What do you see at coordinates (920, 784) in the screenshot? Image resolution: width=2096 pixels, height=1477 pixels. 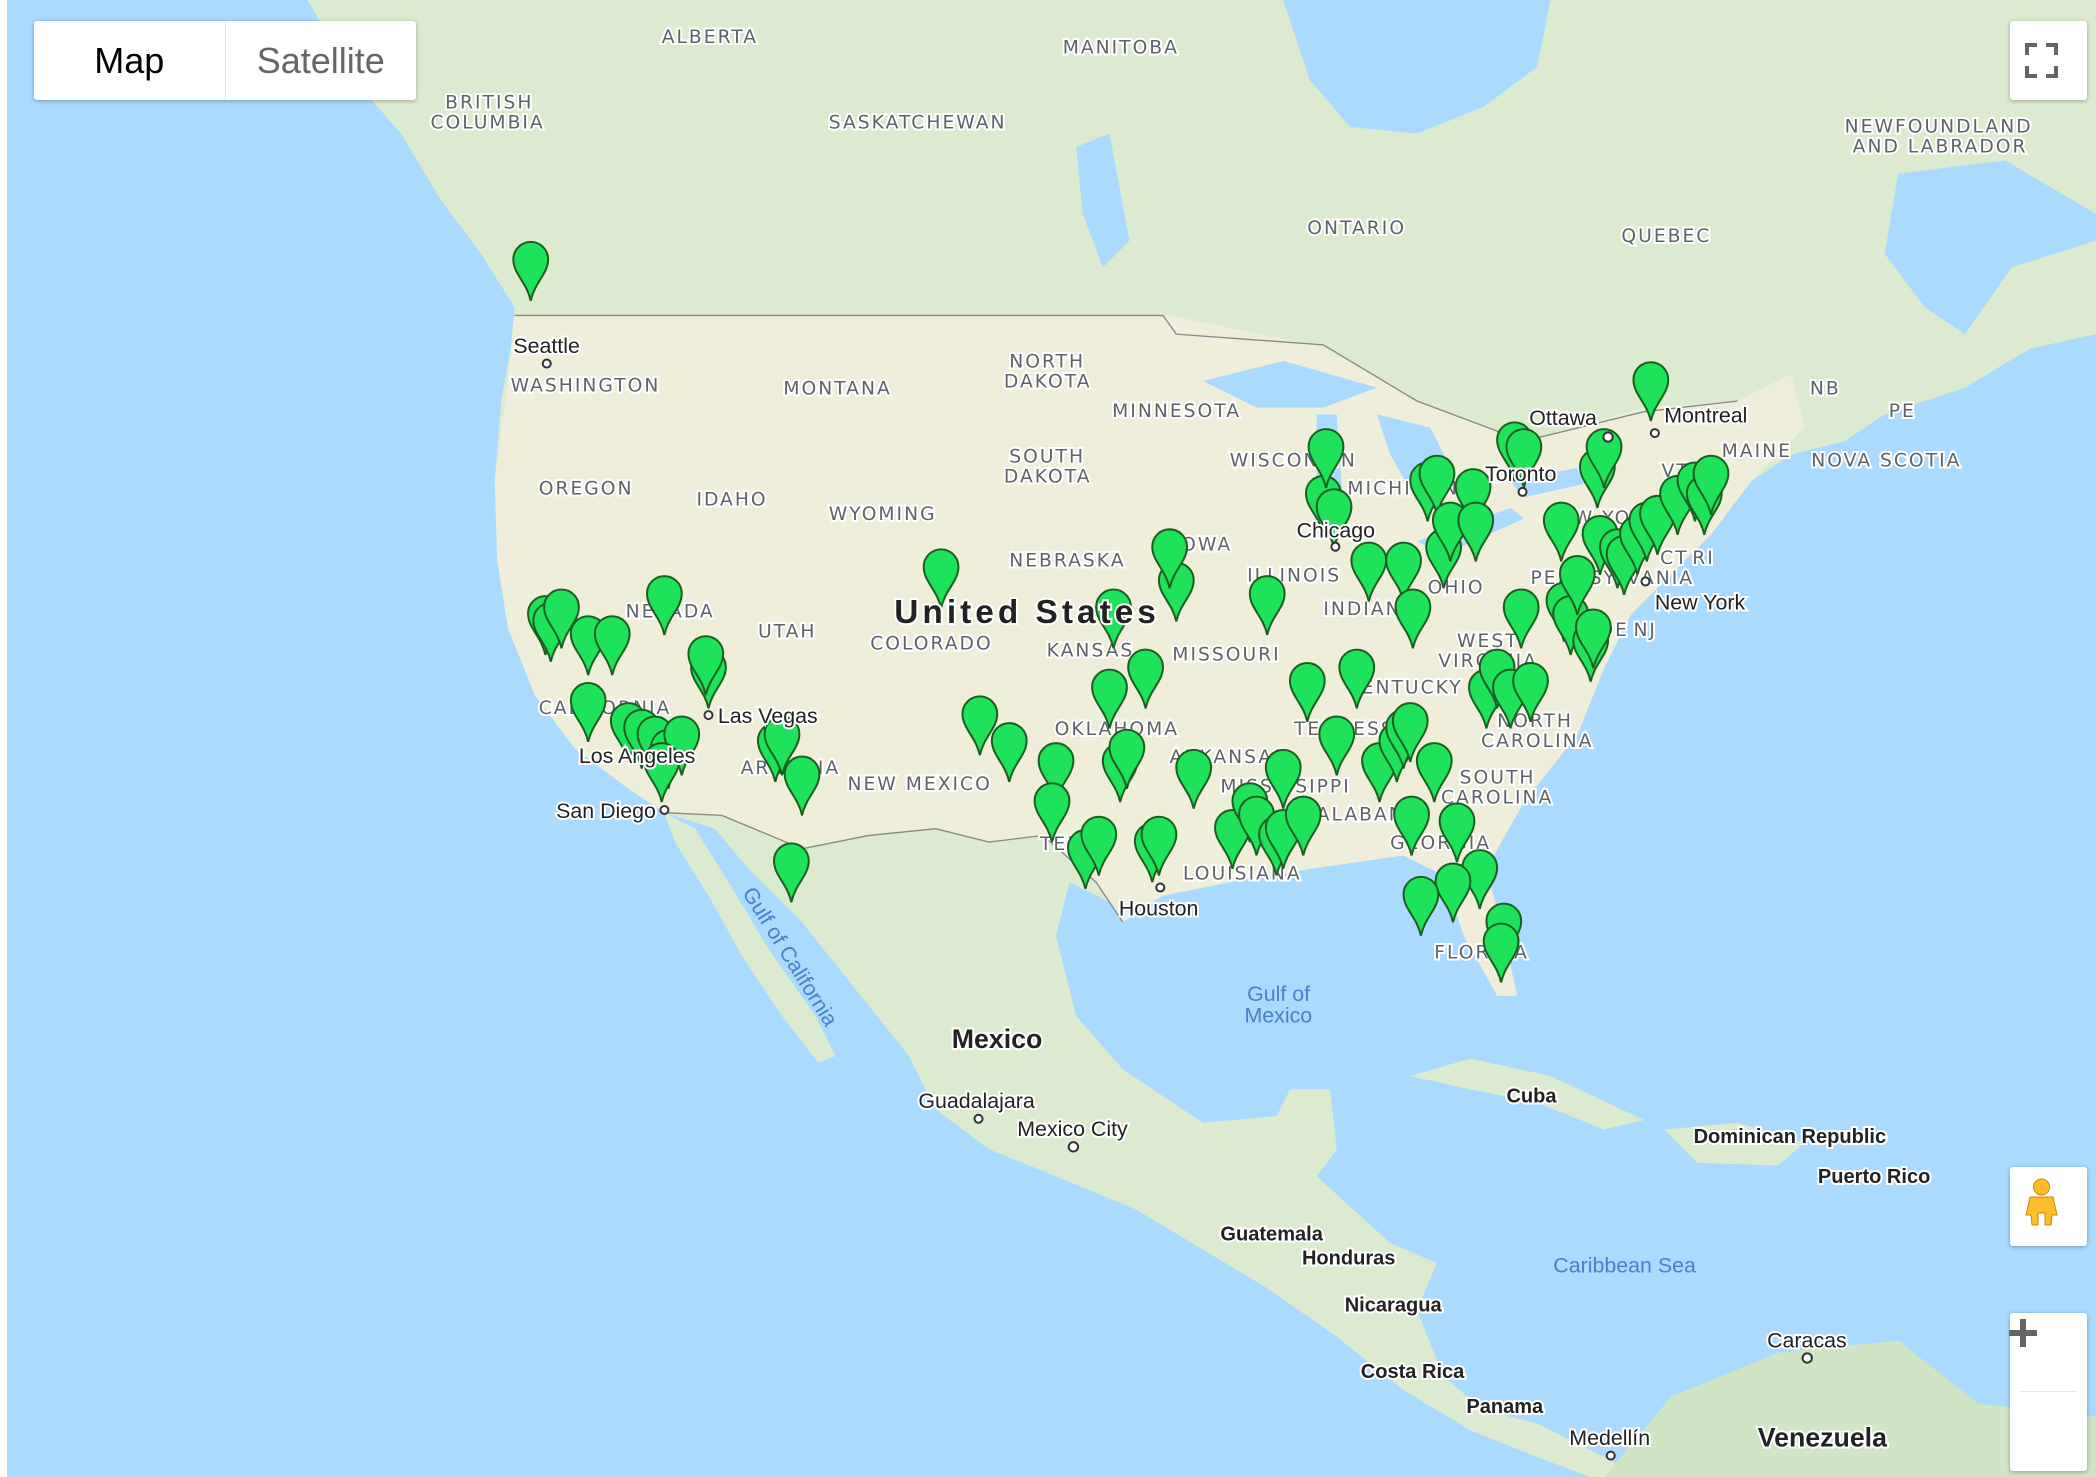 I see `region-label: NEW MEXICO` at bounding box center [920, 784].